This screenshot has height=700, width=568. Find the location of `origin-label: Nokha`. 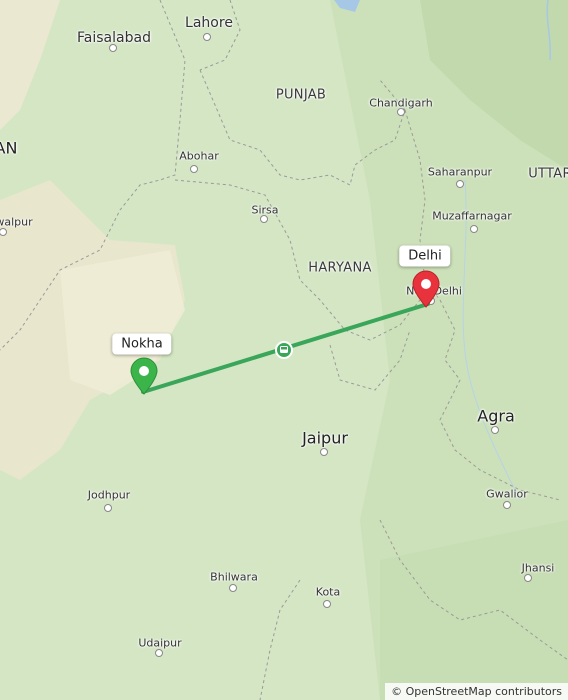

origin-label: Nokha is located at coordinates (142, 344).